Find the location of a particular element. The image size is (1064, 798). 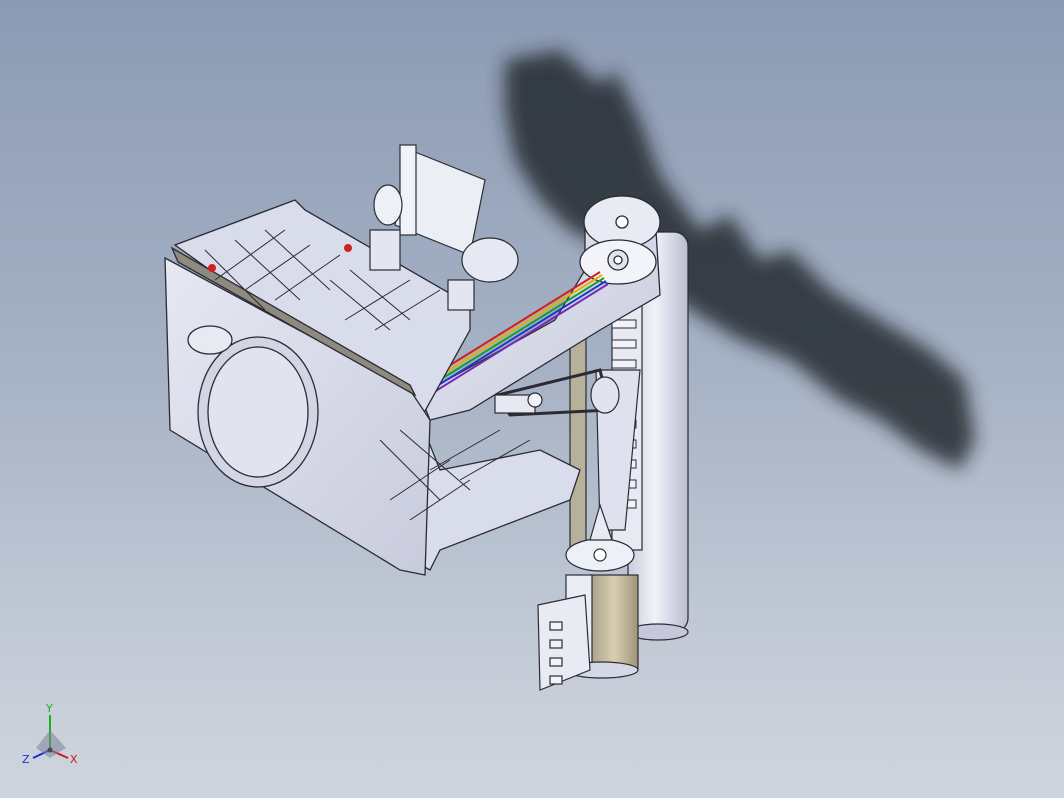

triad-x-label: X is located at coordinates (74, 759).